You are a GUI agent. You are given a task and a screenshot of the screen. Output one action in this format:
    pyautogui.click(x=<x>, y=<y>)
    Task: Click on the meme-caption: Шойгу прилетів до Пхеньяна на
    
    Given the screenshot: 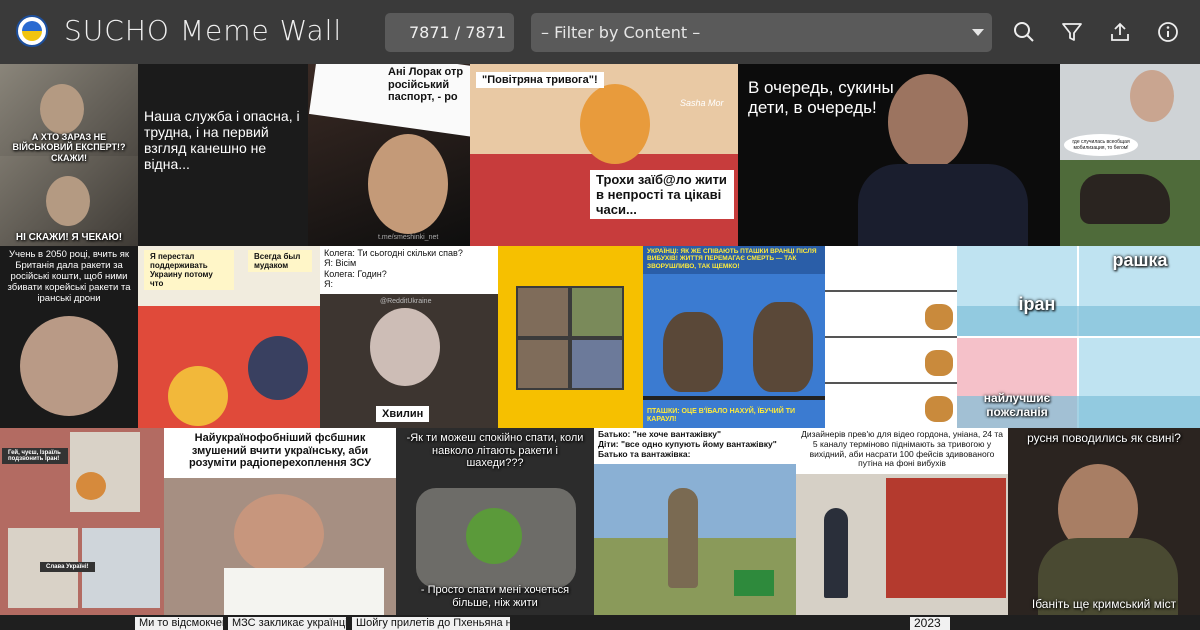 What is the action you would take?
    pyautogui.click(x=431, y=623)
    